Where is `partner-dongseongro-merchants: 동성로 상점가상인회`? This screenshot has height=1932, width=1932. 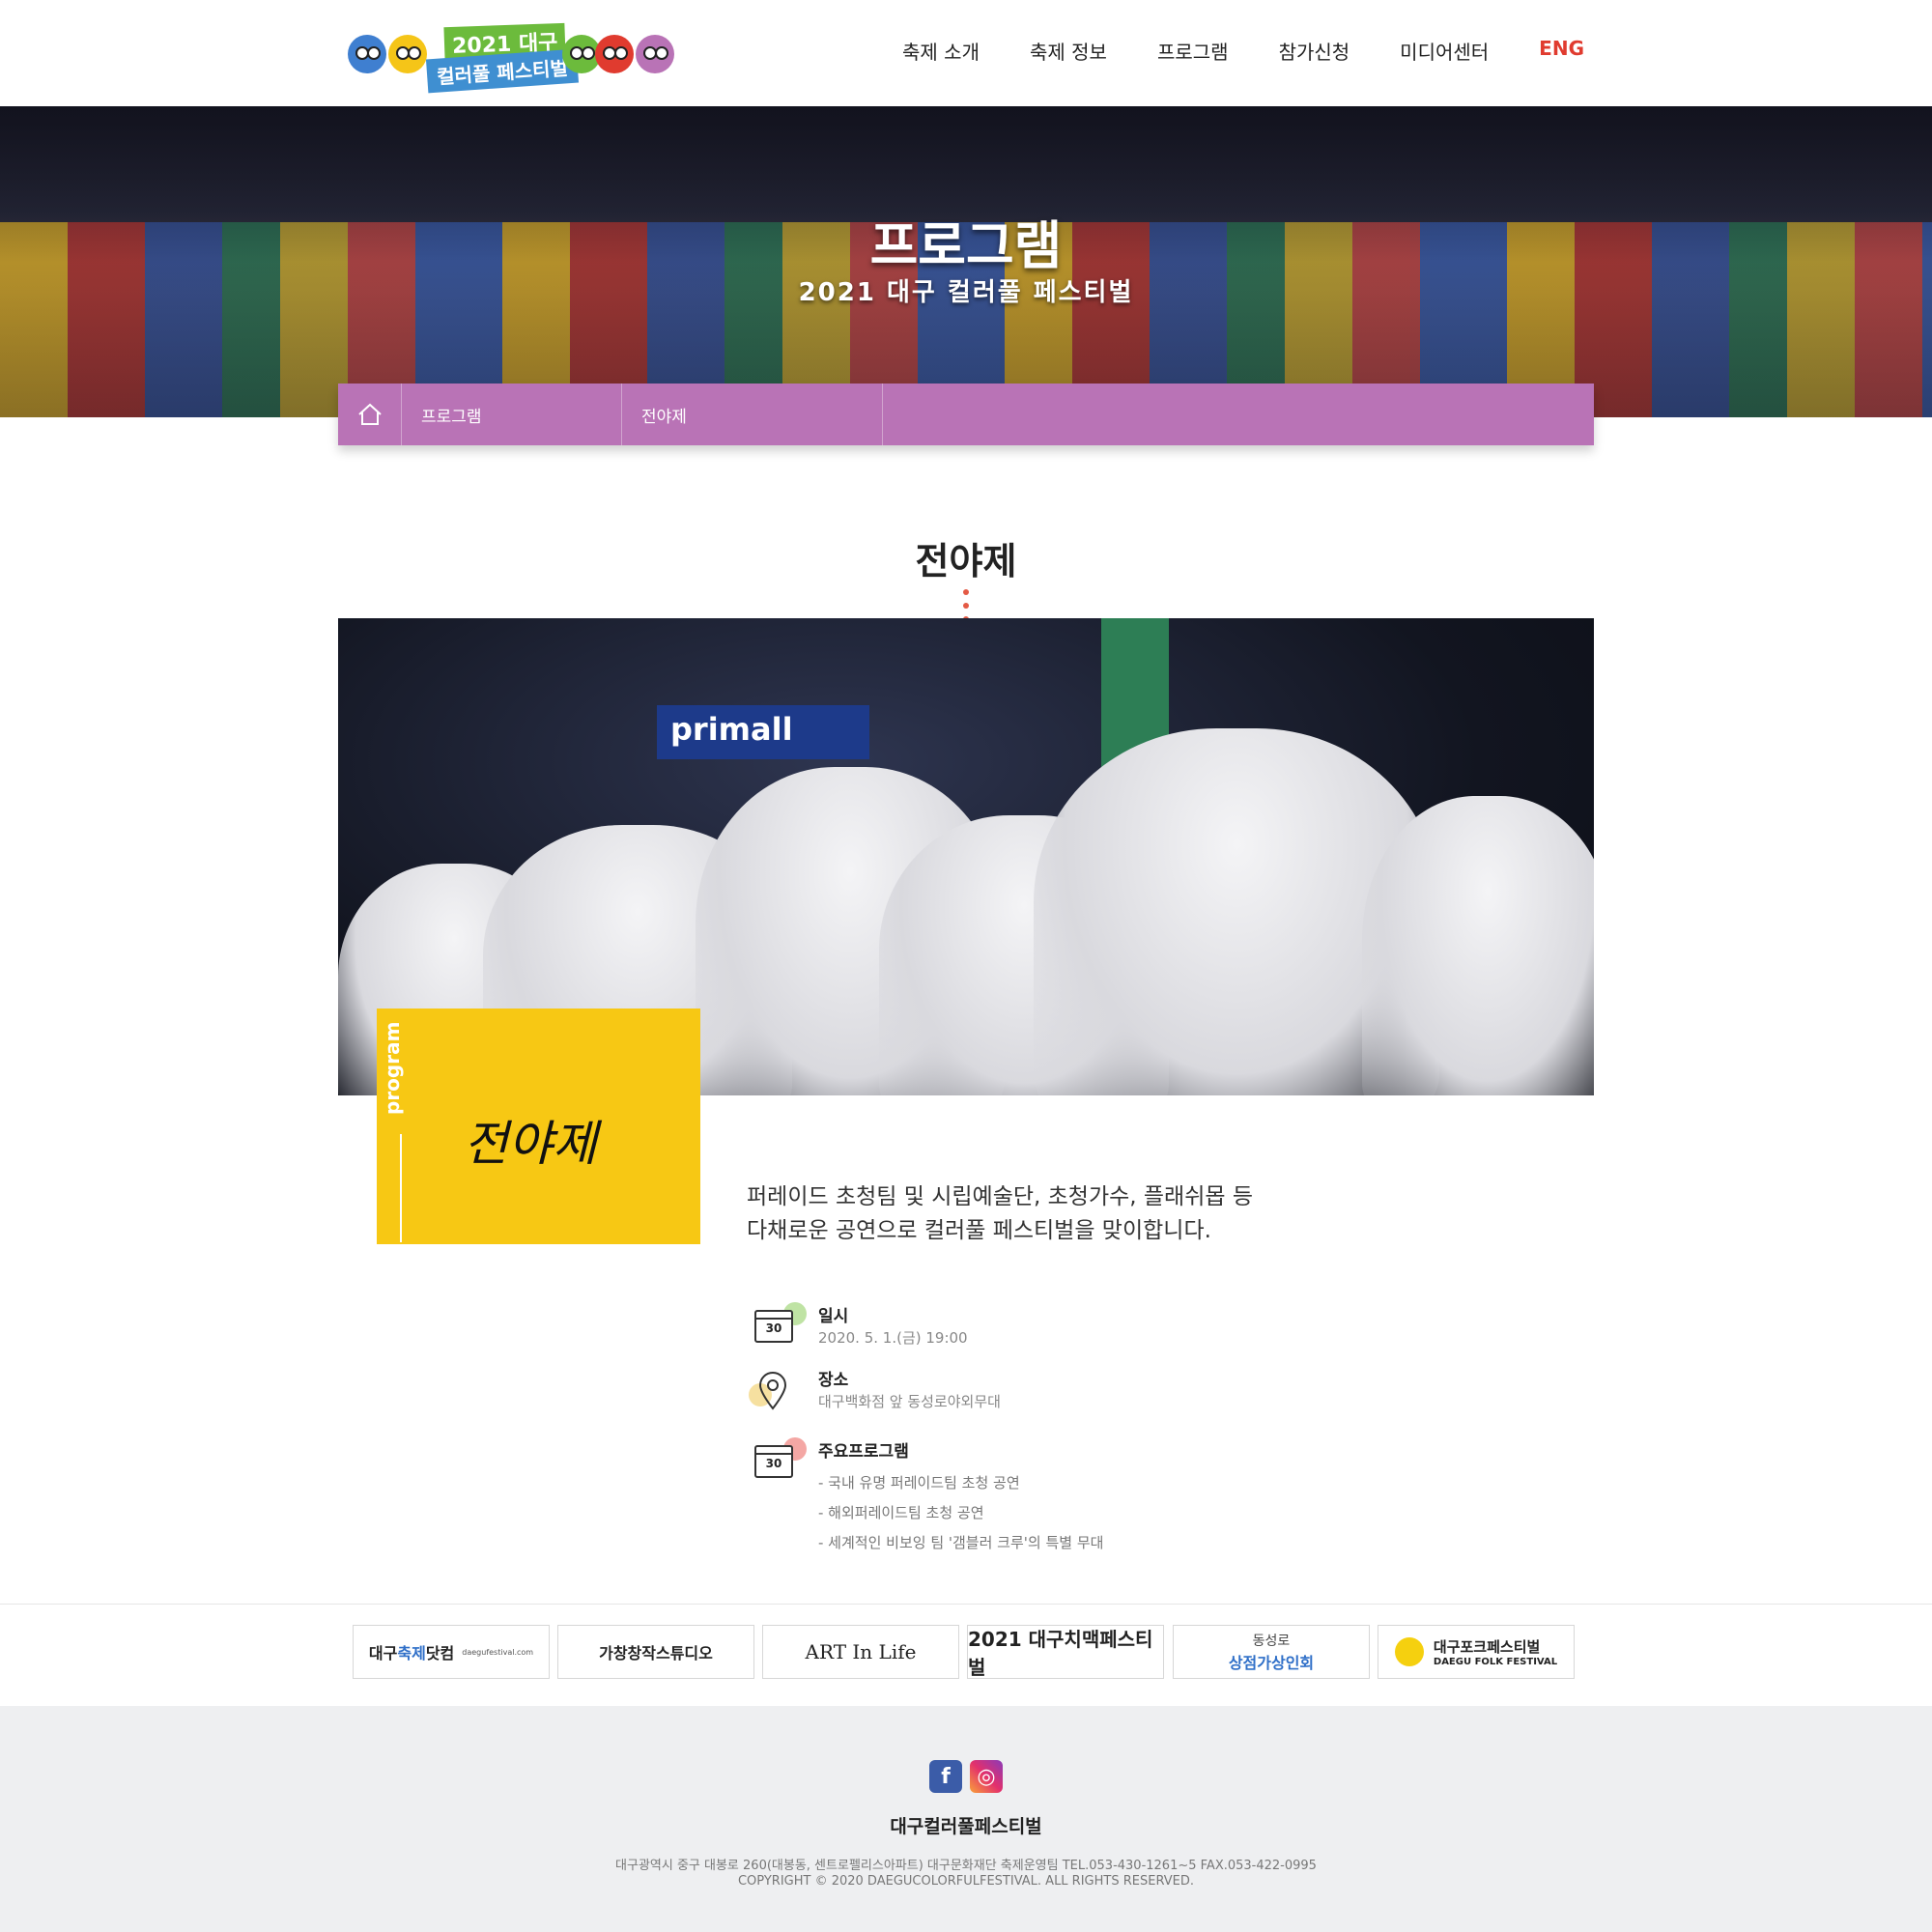
partner-dongseongro-merchants: 동성로 상점가상인회 is located at coordinates (1271, 1652).